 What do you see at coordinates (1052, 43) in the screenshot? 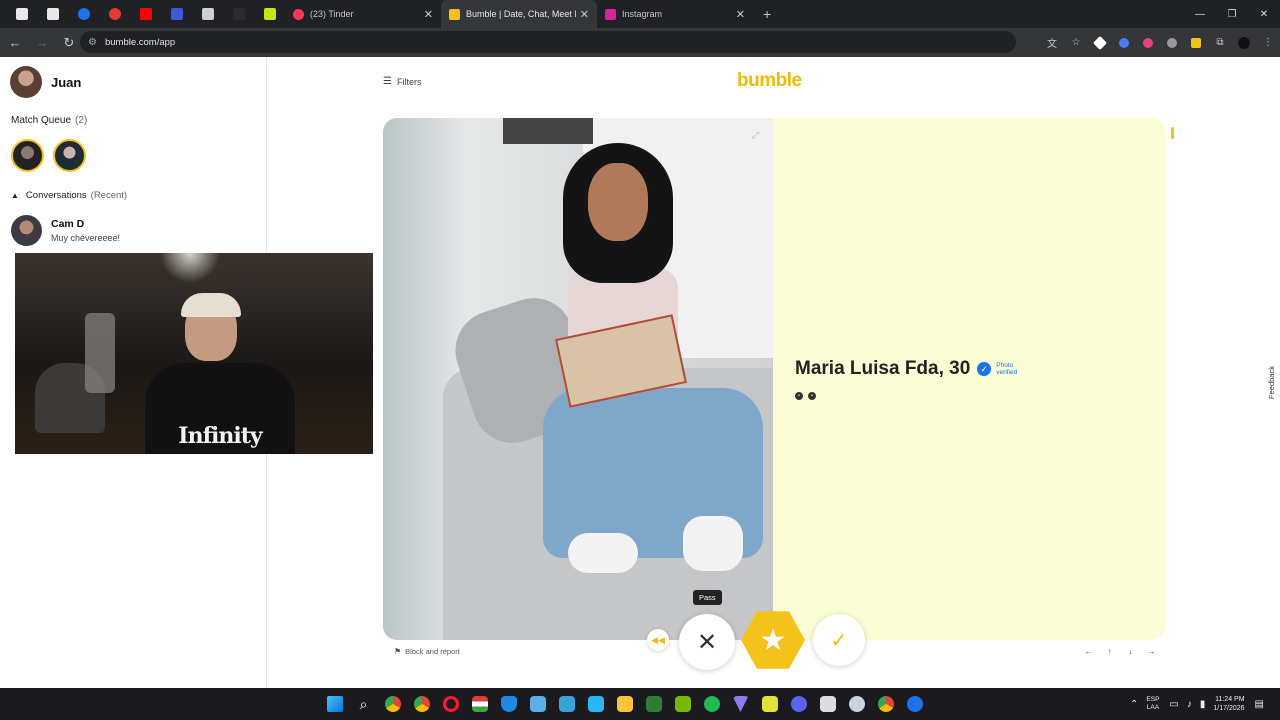
I see `translate-icon: 文` at bounding box center [1052, 43].